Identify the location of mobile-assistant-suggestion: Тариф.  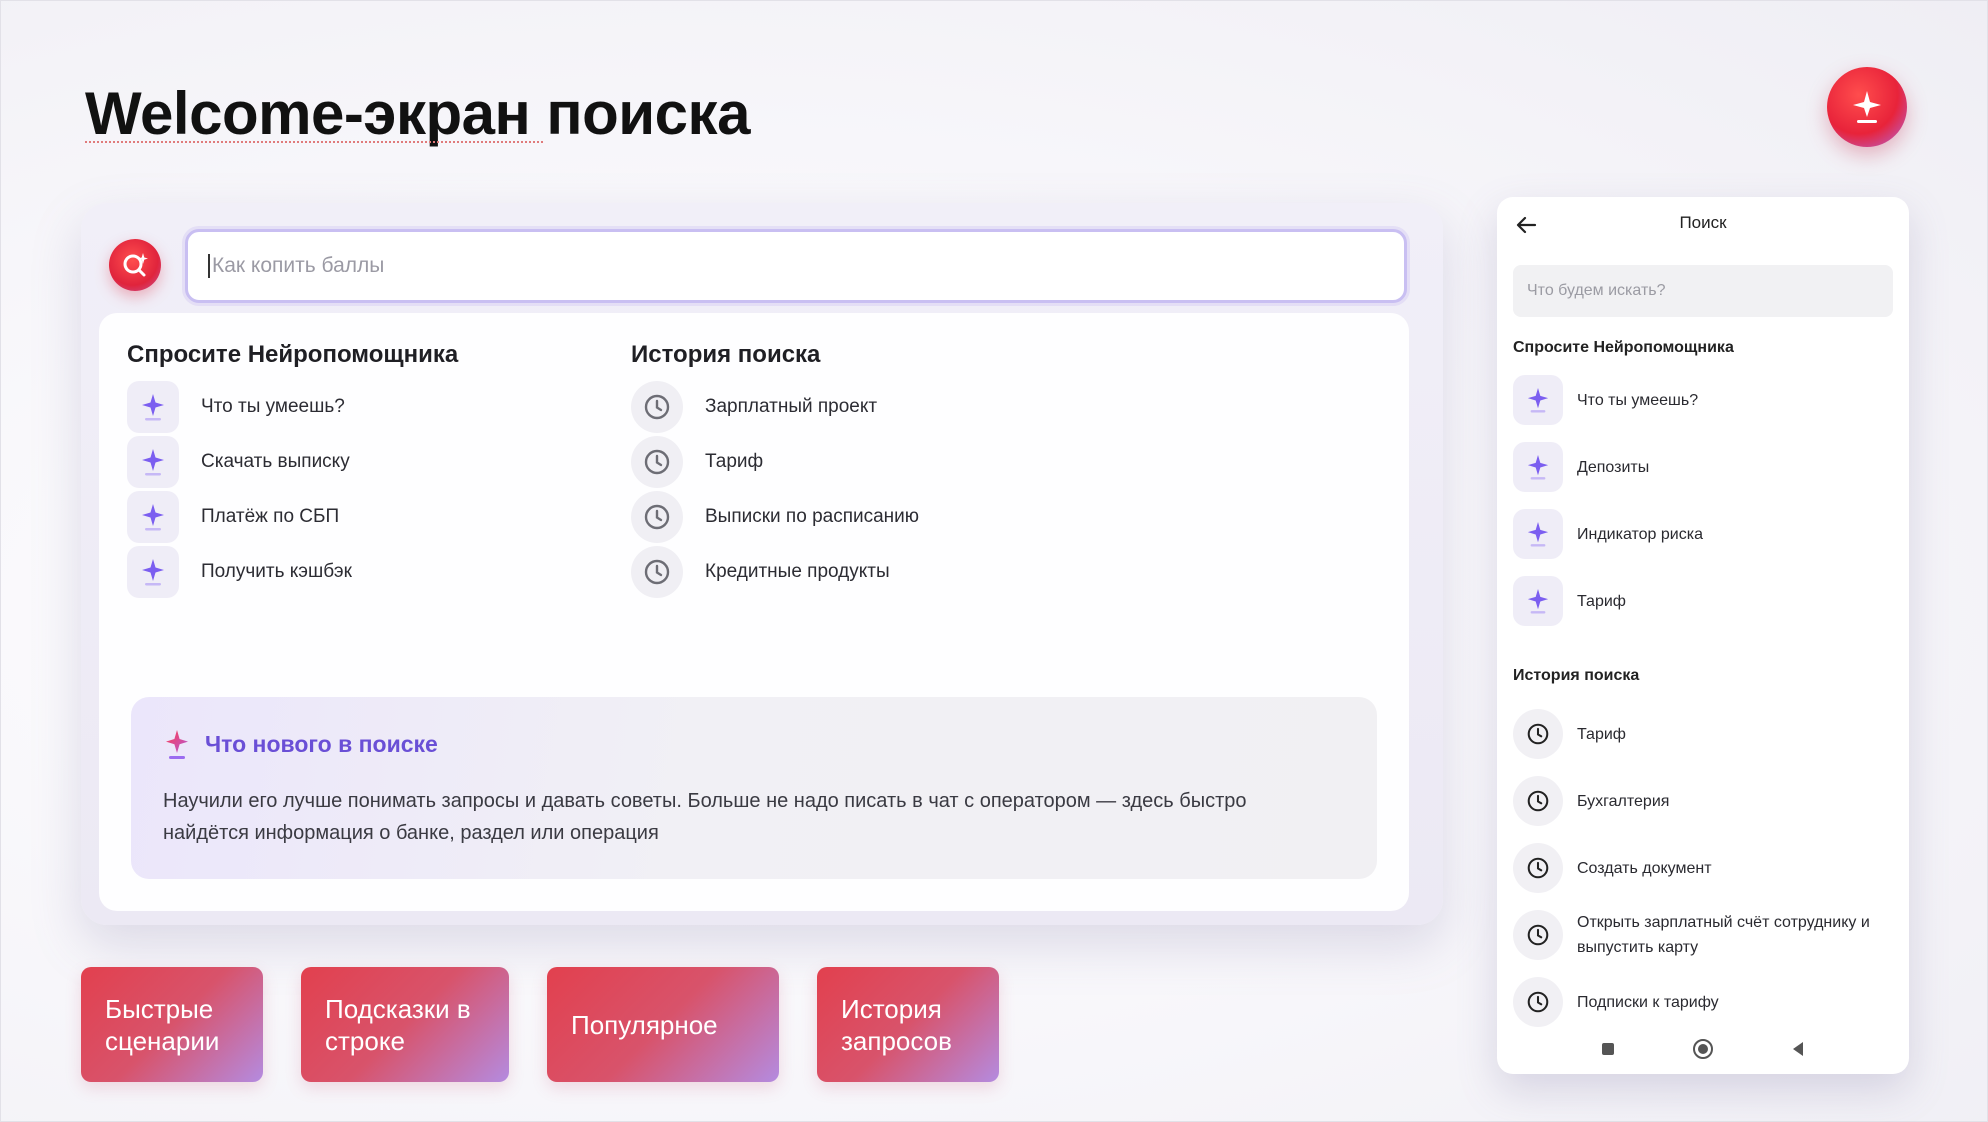
(1705, 601).